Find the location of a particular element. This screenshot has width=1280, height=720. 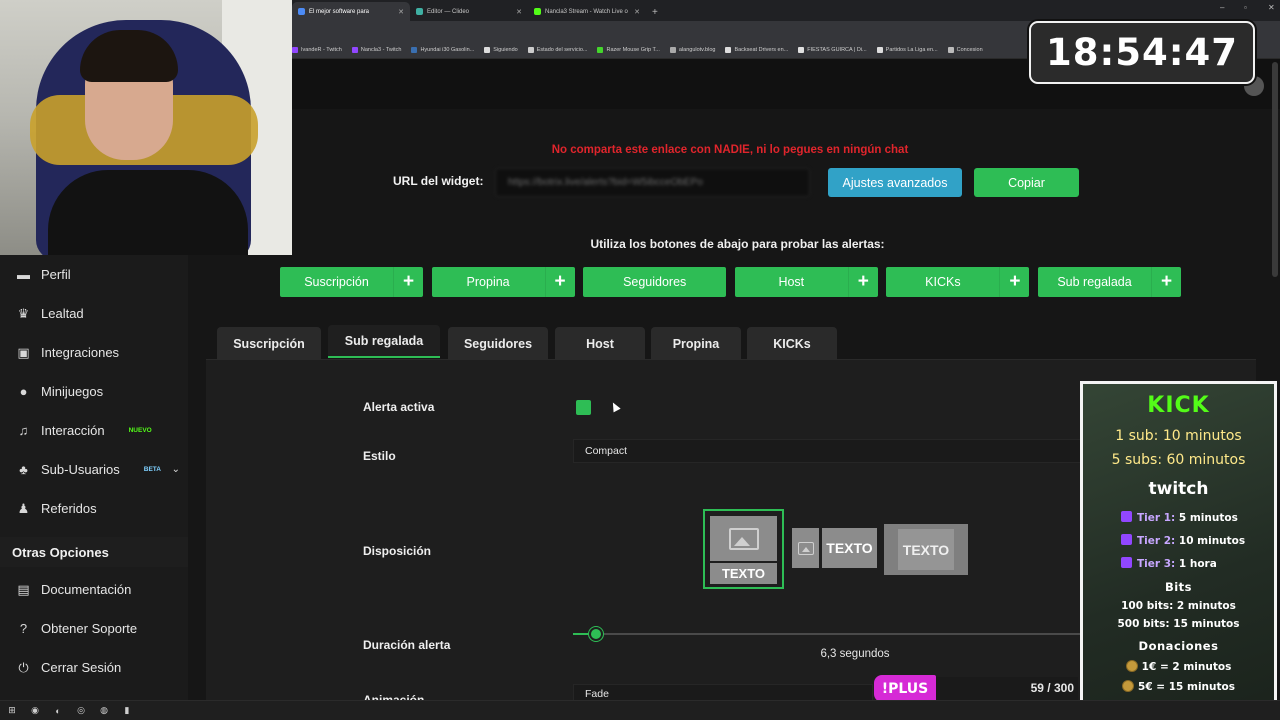

browser-tab: El mejor software para ✕ is located at coordinates (351, 11).